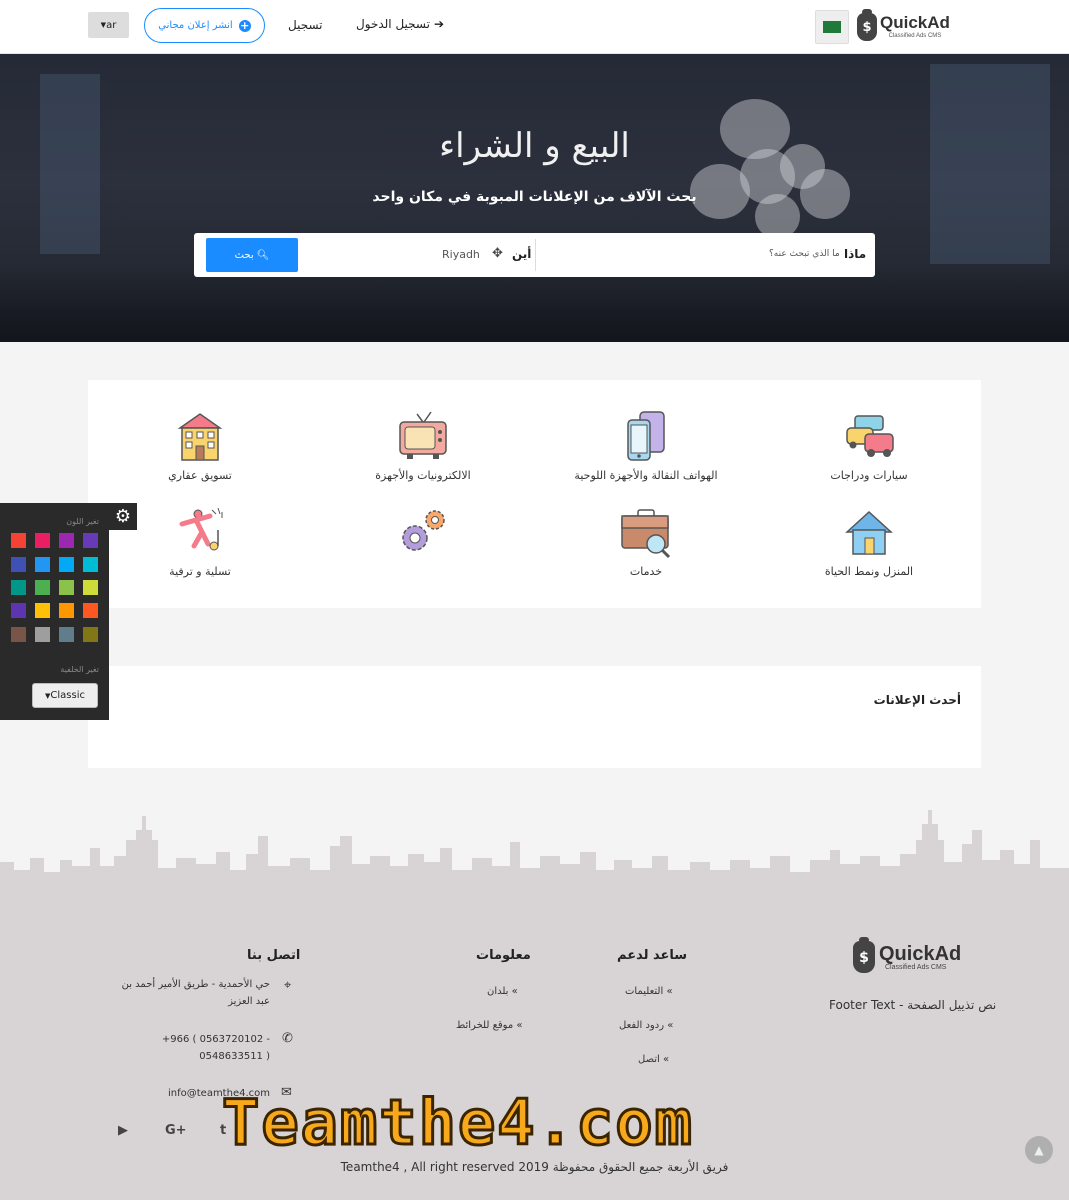 This screenshot has height=1200, width=1069. I want to click on contact-phone: +966 ( 0563720102 - 0548633511 ), so click(215, 1048).